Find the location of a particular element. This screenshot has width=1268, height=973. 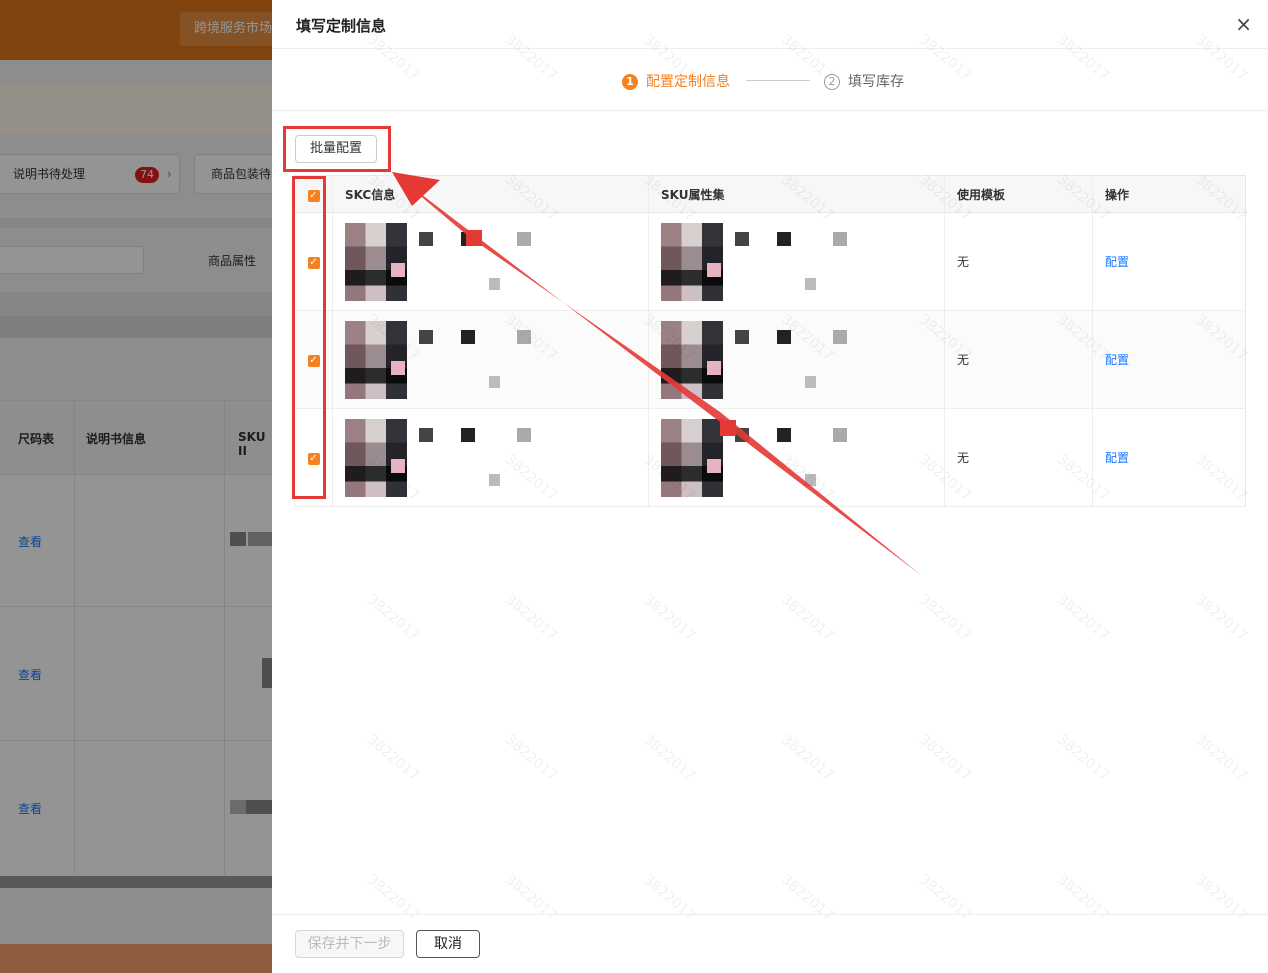

drawer-header: 填写定制信息 × is located at coordinates (770, 24).